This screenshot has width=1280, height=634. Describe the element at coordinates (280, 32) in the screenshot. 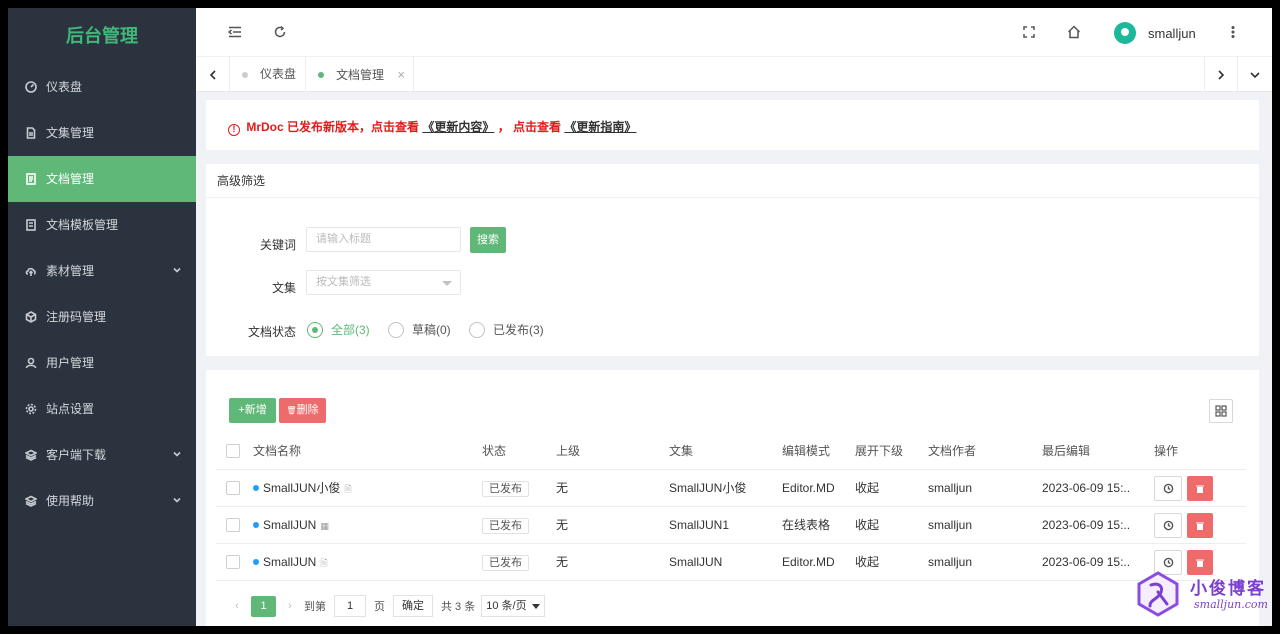

I see `refresh-icon` at that location.